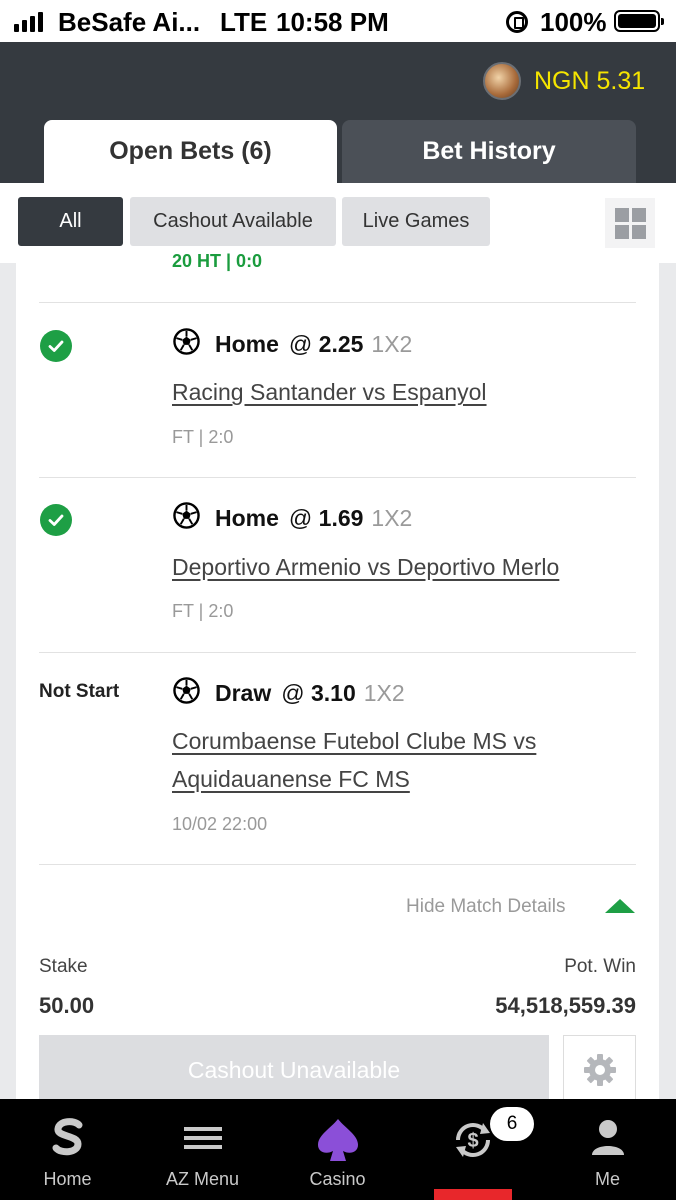 This screenshot has width=676, height=1200. What do you see at coordinates (620, 906) in the screenshot?
I see `chevron-up-icon` at bounding box center [620, 906].